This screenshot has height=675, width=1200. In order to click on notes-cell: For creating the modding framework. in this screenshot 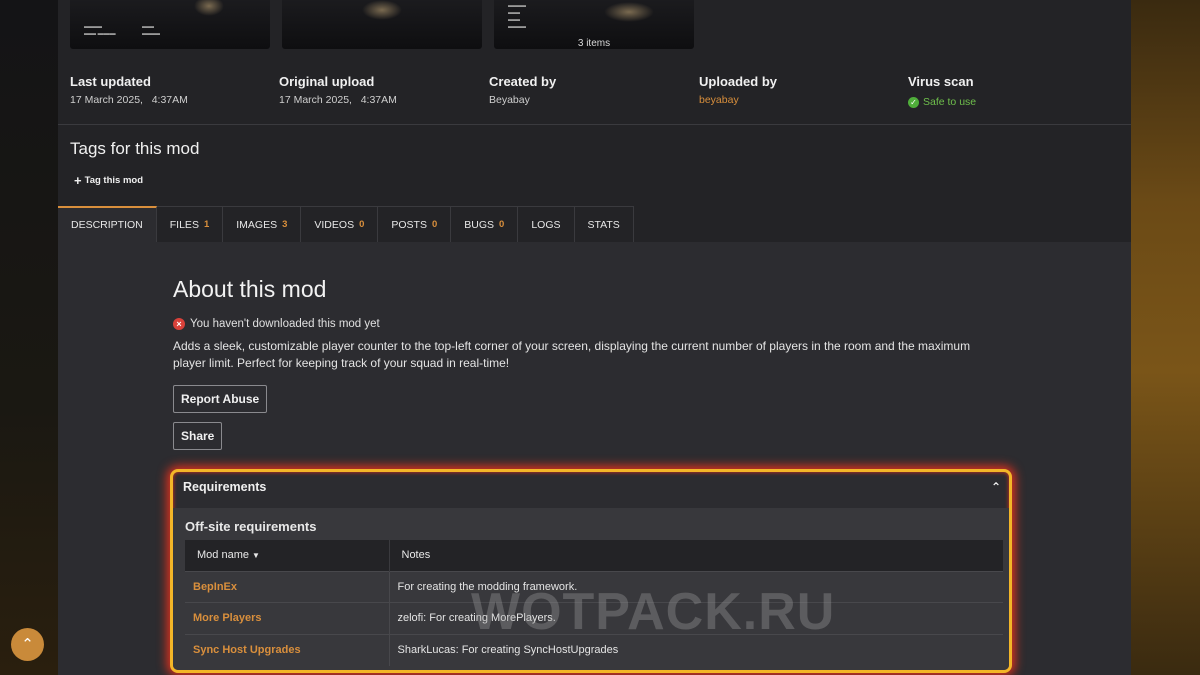, I will do `click(696, 586)`.